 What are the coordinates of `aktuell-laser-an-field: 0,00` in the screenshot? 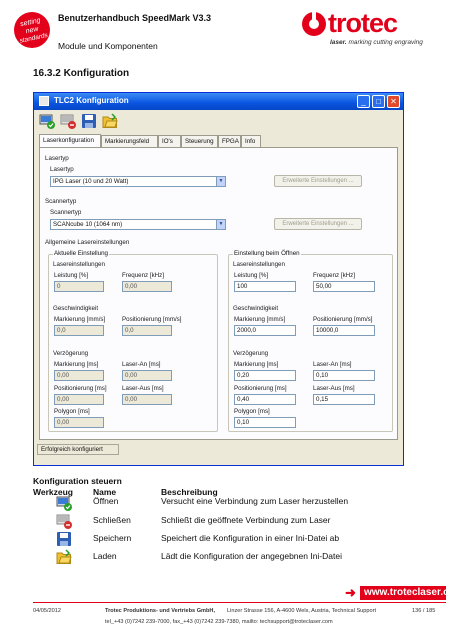 It's located at (147, 375).